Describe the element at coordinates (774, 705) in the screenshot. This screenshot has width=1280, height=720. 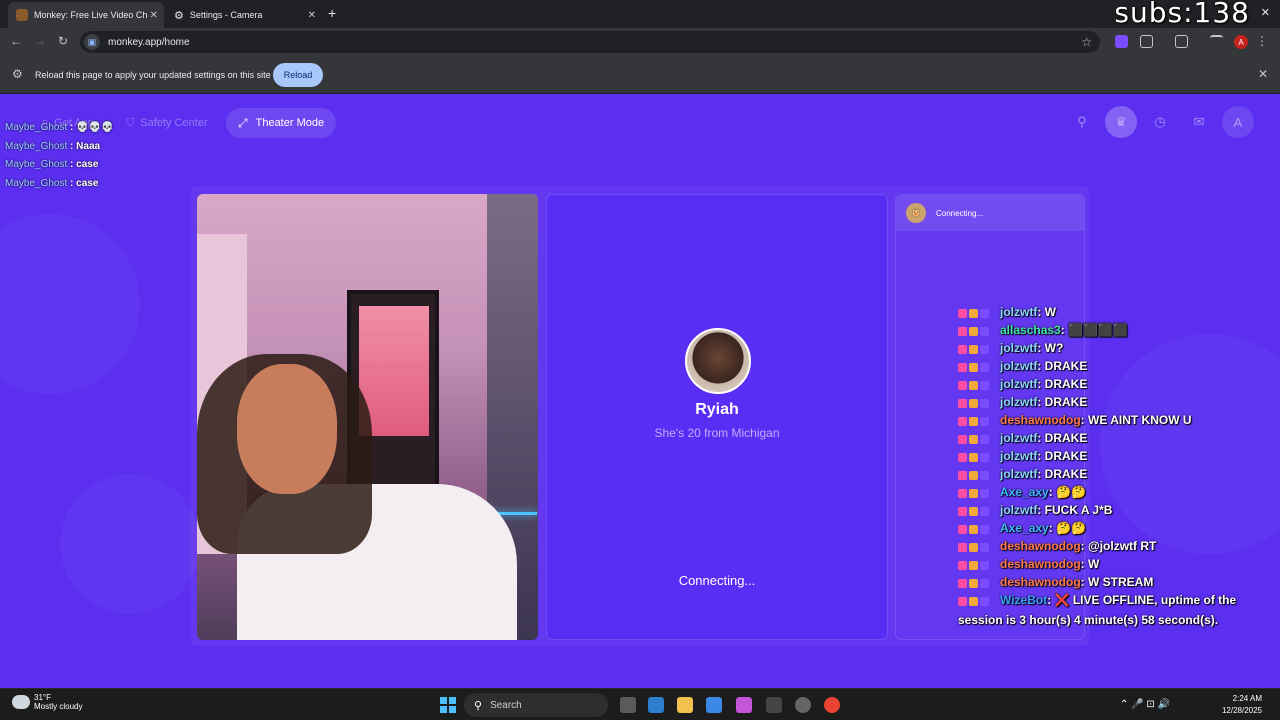
I see `app-icon` at that location.